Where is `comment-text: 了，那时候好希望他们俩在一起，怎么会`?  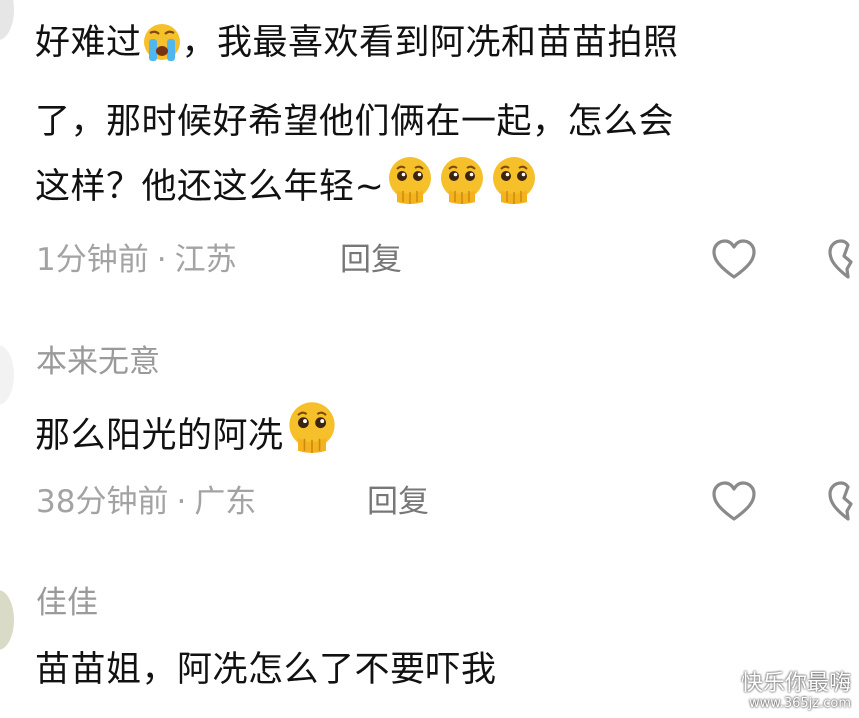
comment-text: 了，那时候好希望他们俩在一起，怎么会 is located at coordinates (355, 122).